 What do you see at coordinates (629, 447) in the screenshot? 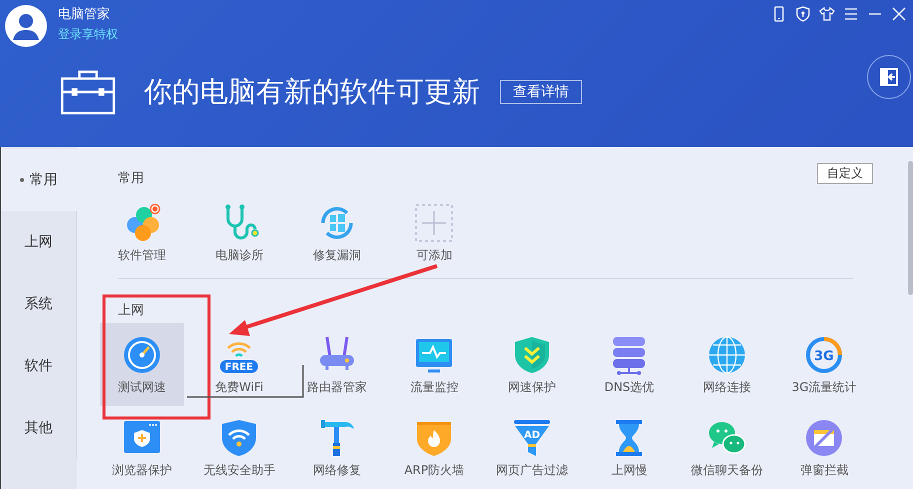
I see `tool-tile: 上网慢` at bounding box center [629, 447].